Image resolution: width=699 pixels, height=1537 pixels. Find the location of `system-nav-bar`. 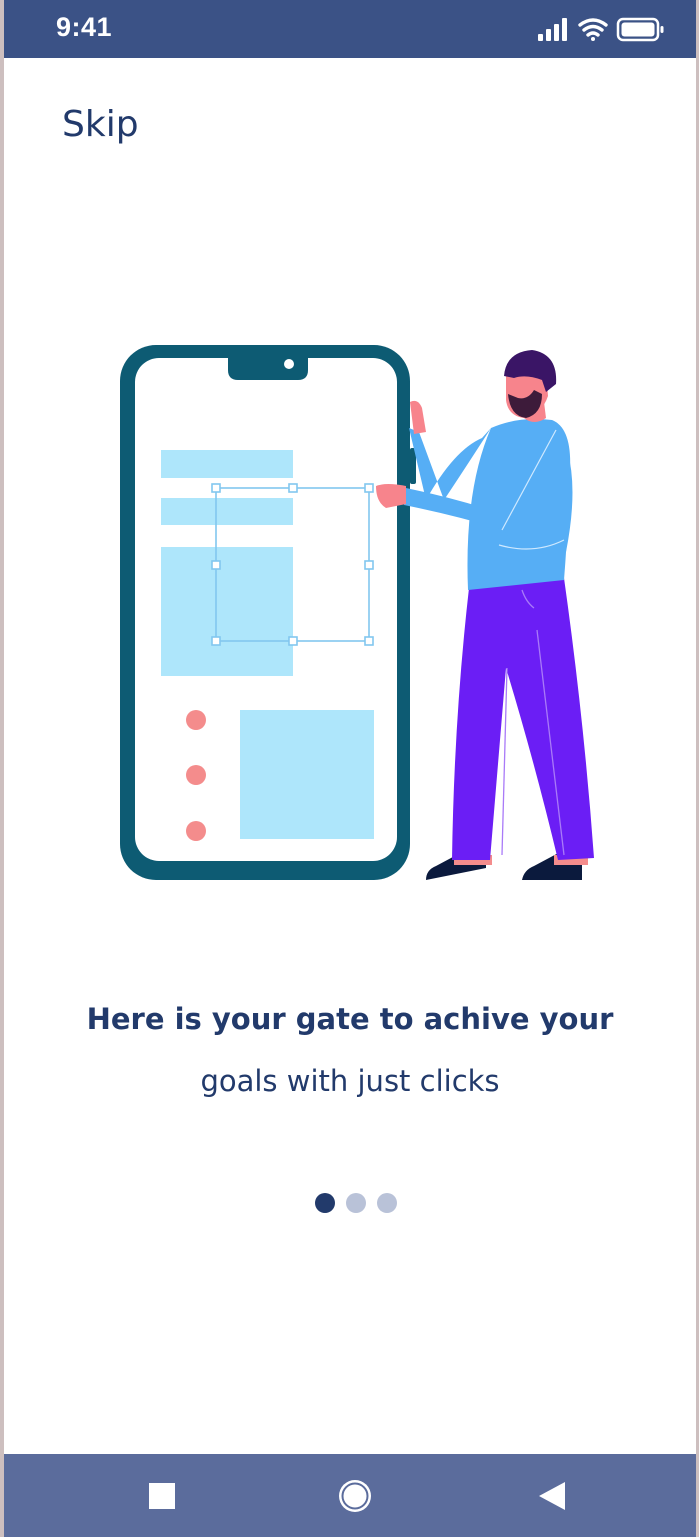

system-nav-bar is located at coordinates (350, 1495).